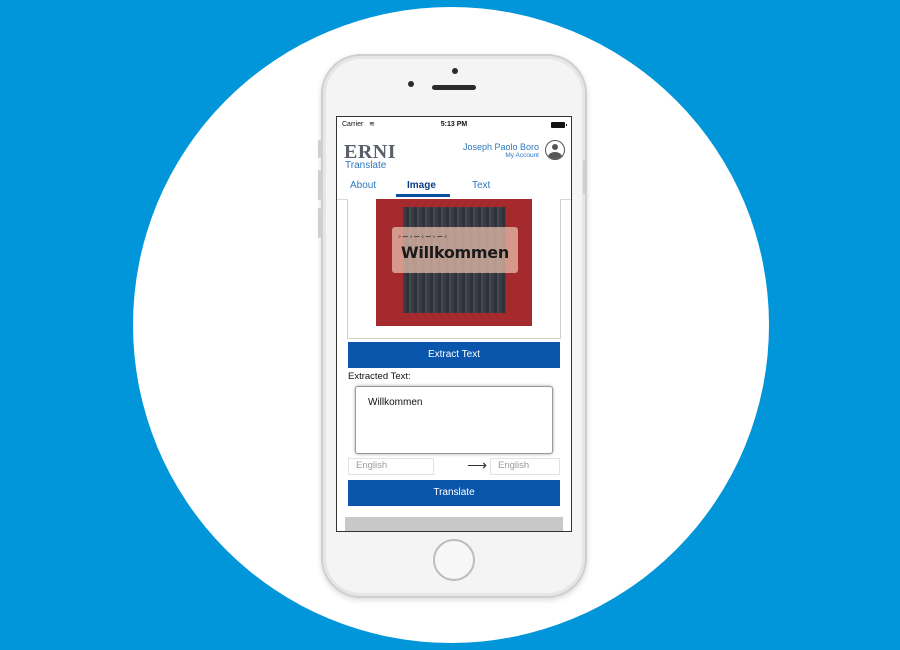 This screenshot has height=650, width=900. What do you see at coordinates (455, 252) in the screenshot?
I see `sign-text: Willkommen` at bounding box center [455, 252].